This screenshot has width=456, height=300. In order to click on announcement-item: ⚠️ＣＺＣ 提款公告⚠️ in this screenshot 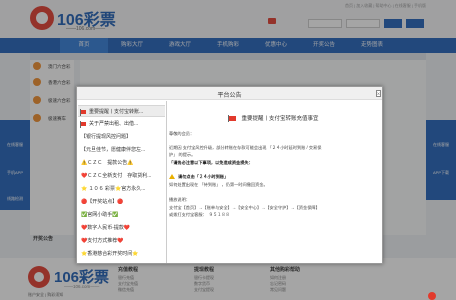, I will do `click(121, 163)`.